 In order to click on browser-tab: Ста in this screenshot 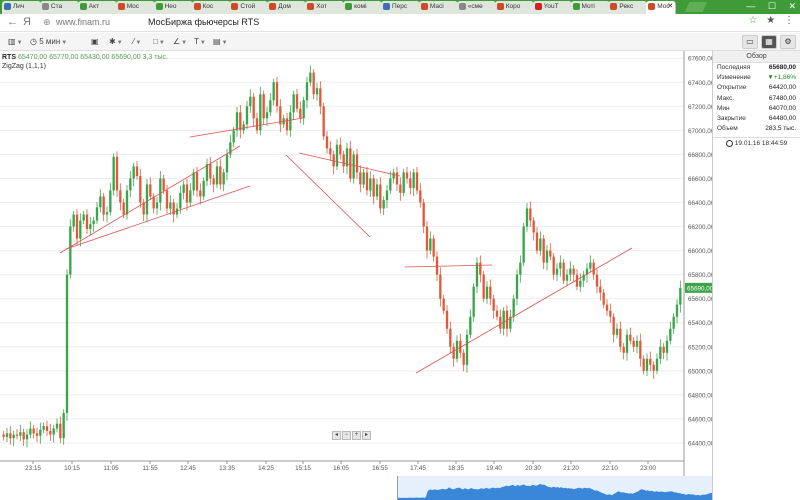, I will do `click(59, 7)`.